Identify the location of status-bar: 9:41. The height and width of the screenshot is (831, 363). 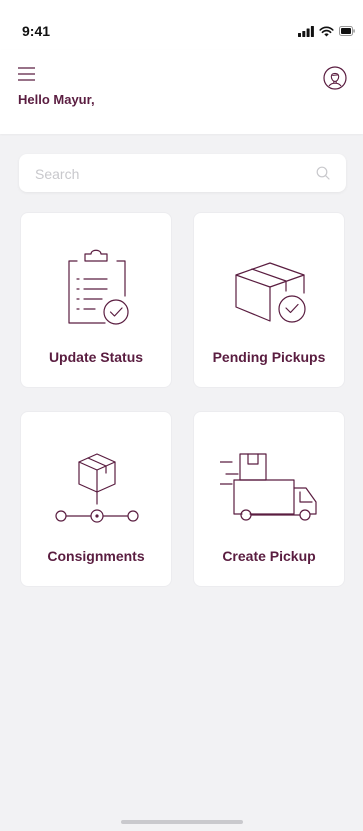
(181, 25).